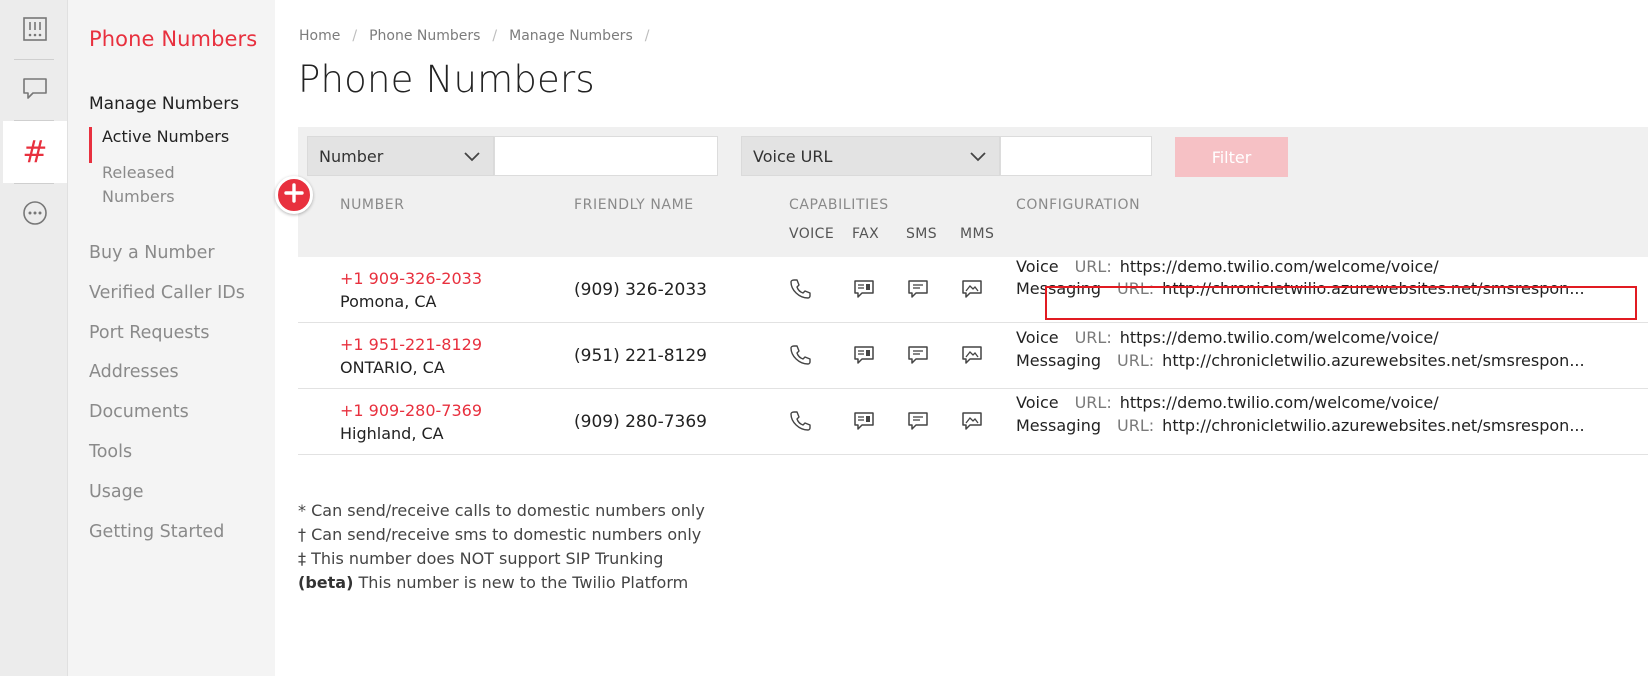 The height and width of the screenshot is (676, 1648). Describe the element at coordinates (918, 357) in the screenshot. I see `sms-icon` at that location.